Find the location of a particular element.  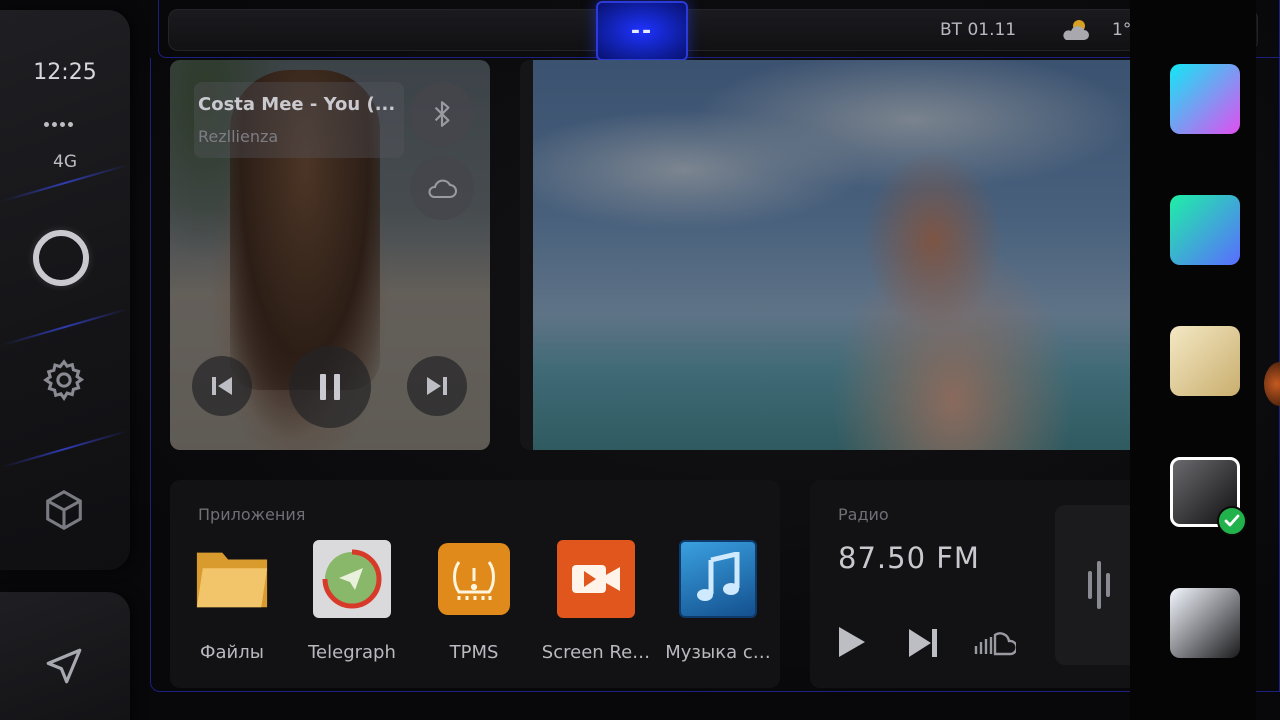

navigation-arrow-icon is located at coordinates (64, 666).